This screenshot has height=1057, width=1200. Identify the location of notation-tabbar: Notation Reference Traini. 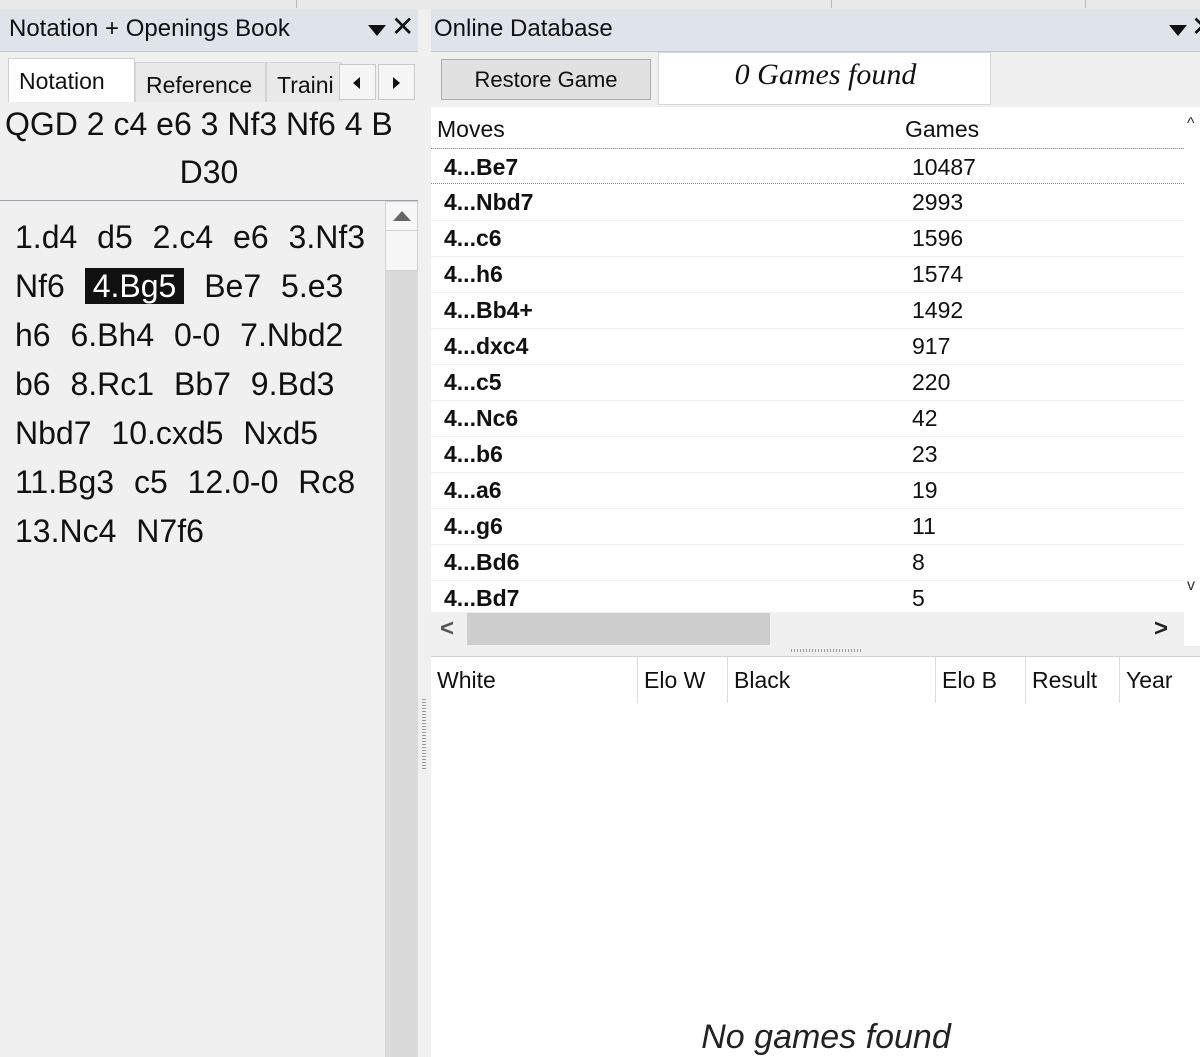
(210, 77).